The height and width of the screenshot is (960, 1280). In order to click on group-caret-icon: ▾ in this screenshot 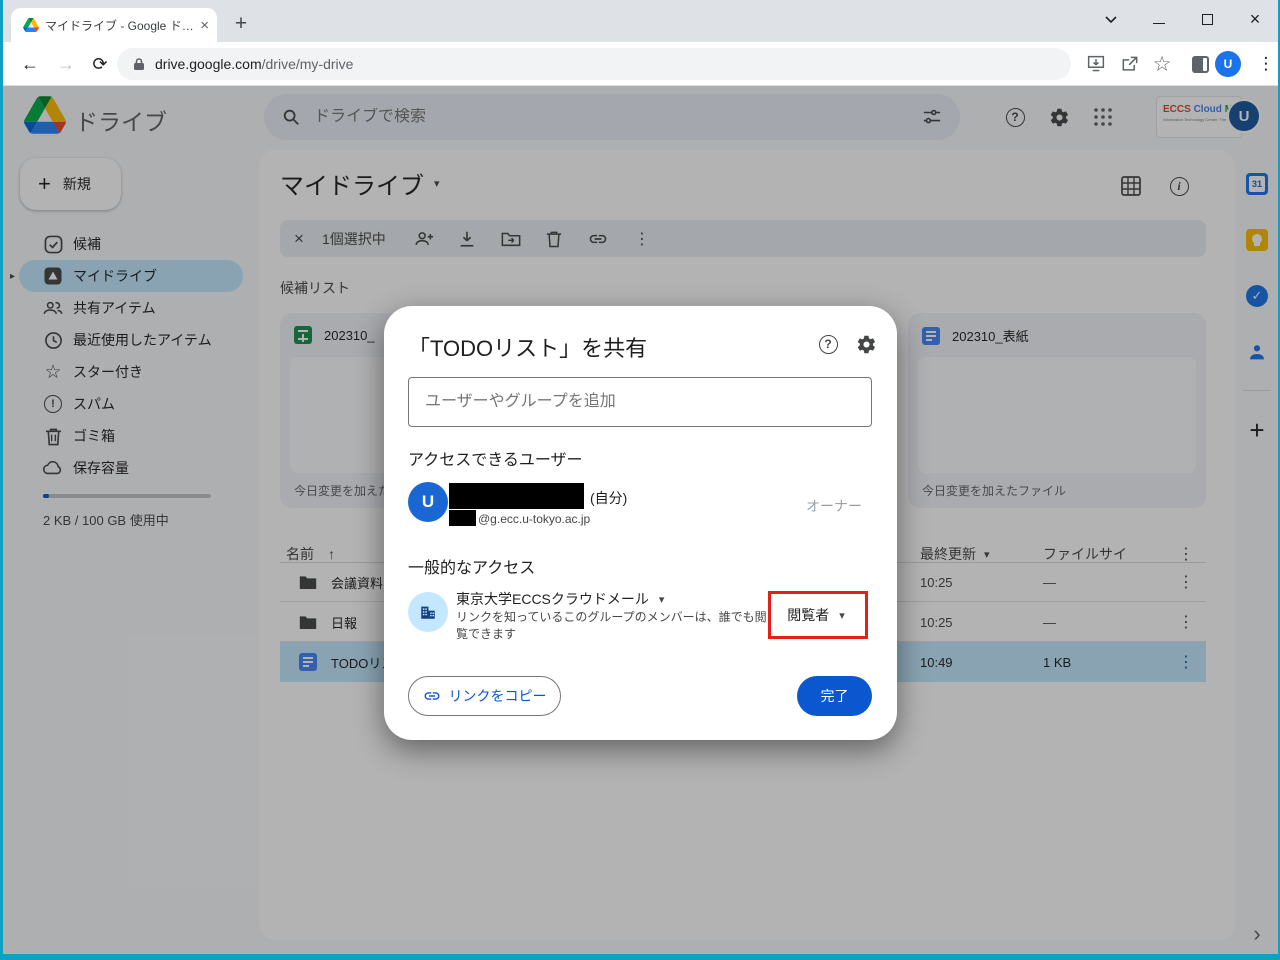, I will do `click(661, 599)`.